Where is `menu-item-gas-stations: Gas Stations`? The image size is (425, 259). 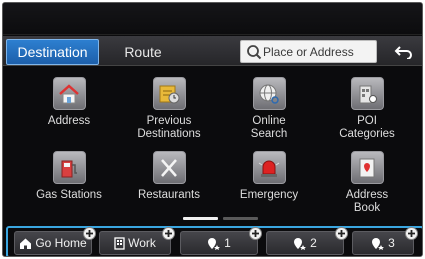
menu-item-gas-stations: Gas Stations is located at coordinates (69, 176).